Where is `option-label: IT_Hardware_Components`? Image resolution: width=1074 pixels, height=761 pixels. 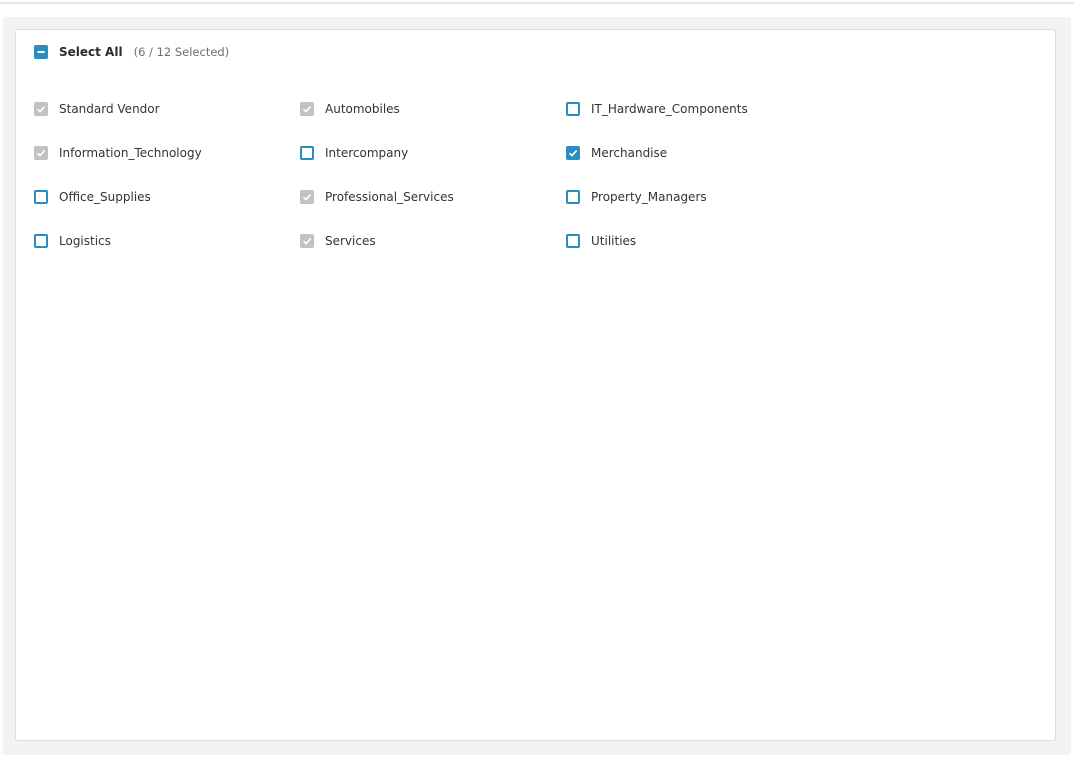 option-label: IT_Hardware_Components is located at coordinates (669, 109).